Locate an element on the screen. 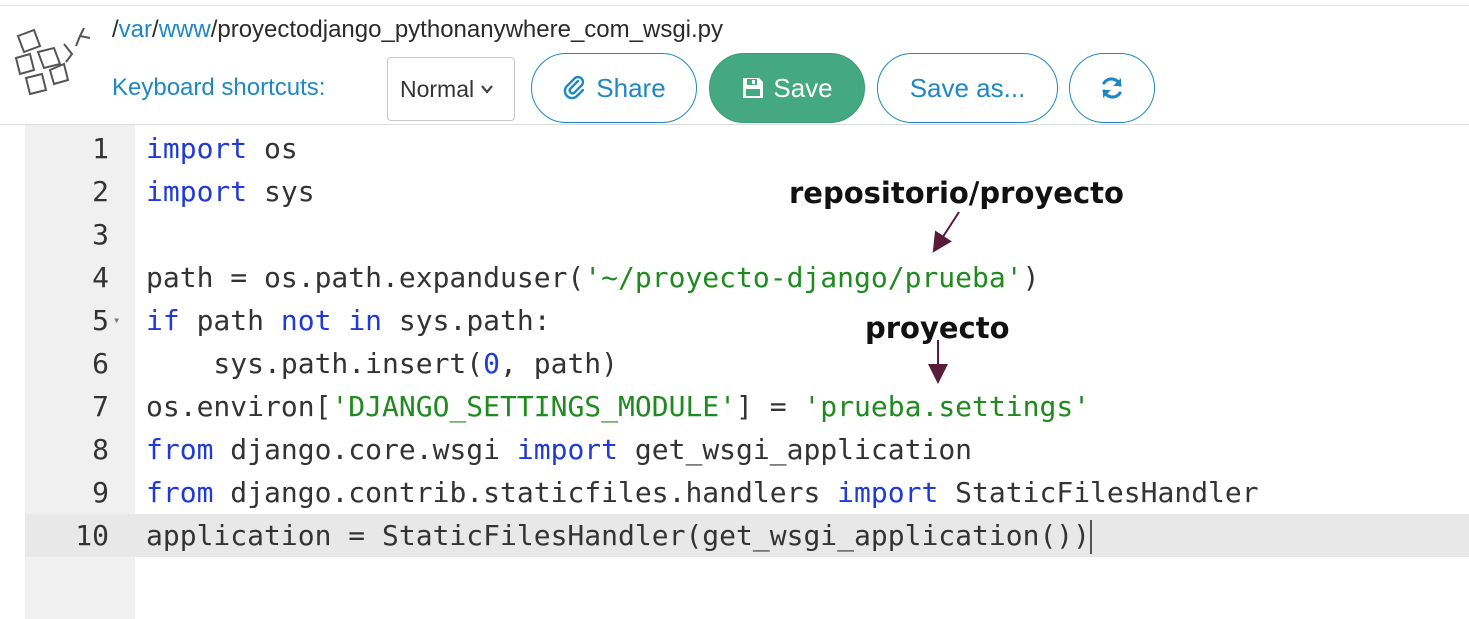  line-number: 1 is located at coordinates (100, 148).